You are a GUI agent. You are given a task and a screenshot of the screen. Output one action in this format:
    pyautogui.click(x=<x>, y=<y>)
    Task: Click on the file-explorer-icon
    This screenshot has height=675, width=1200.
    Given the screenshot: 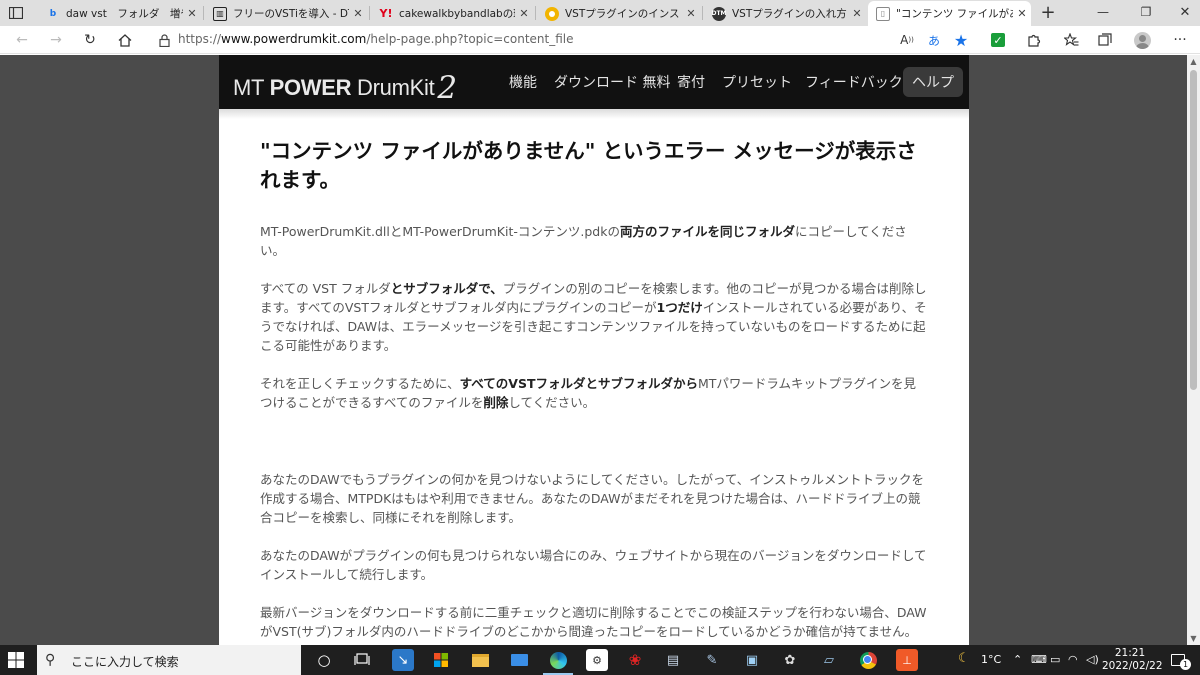 What is the action you would take?
    pyautogui.click(x=480, y=660)
    